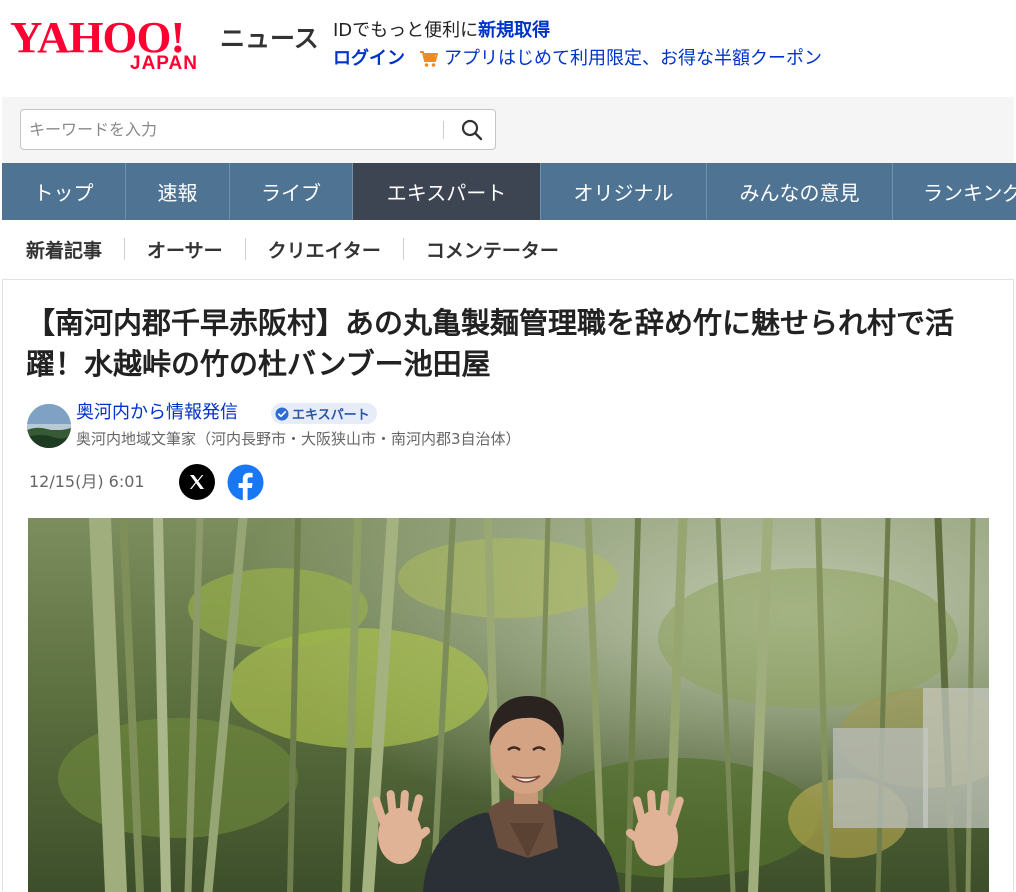 This screenshot has height=892, width=1016. What do you see at coordinates (298, 439) in the screenshot?
I see `author-description: 奥河内地域文筆家（河内長野市・大阪狭山市・南河内郡3自治体）` at bounding box center [298, 439].